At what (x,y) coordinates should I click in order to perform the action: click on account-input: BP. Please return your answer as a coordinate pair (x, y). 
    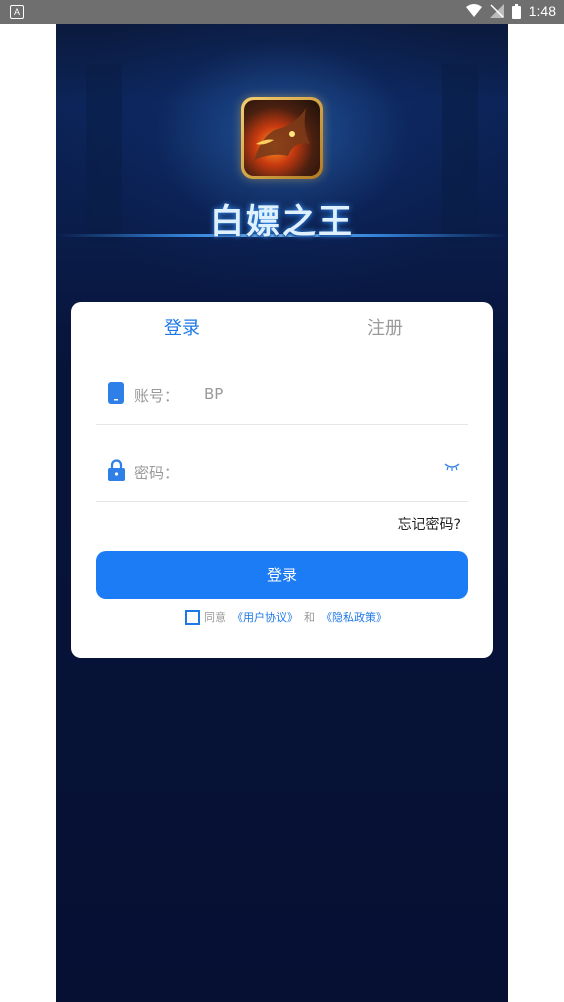
    Looking at the image, I should click on (213, 394).